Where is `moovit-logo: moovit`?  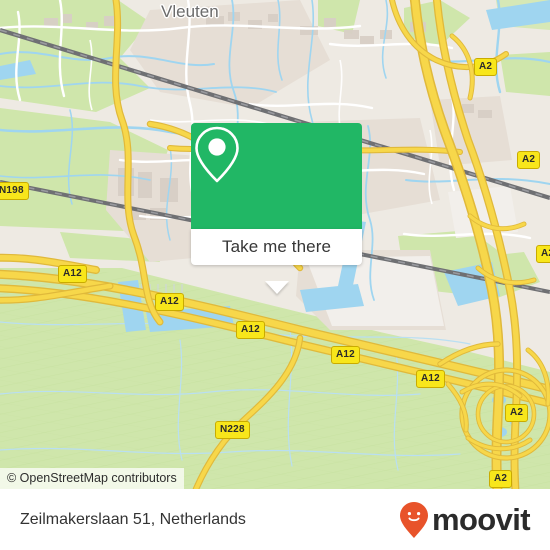
moovit-logo: moovit is located at coordinates (465, 520).